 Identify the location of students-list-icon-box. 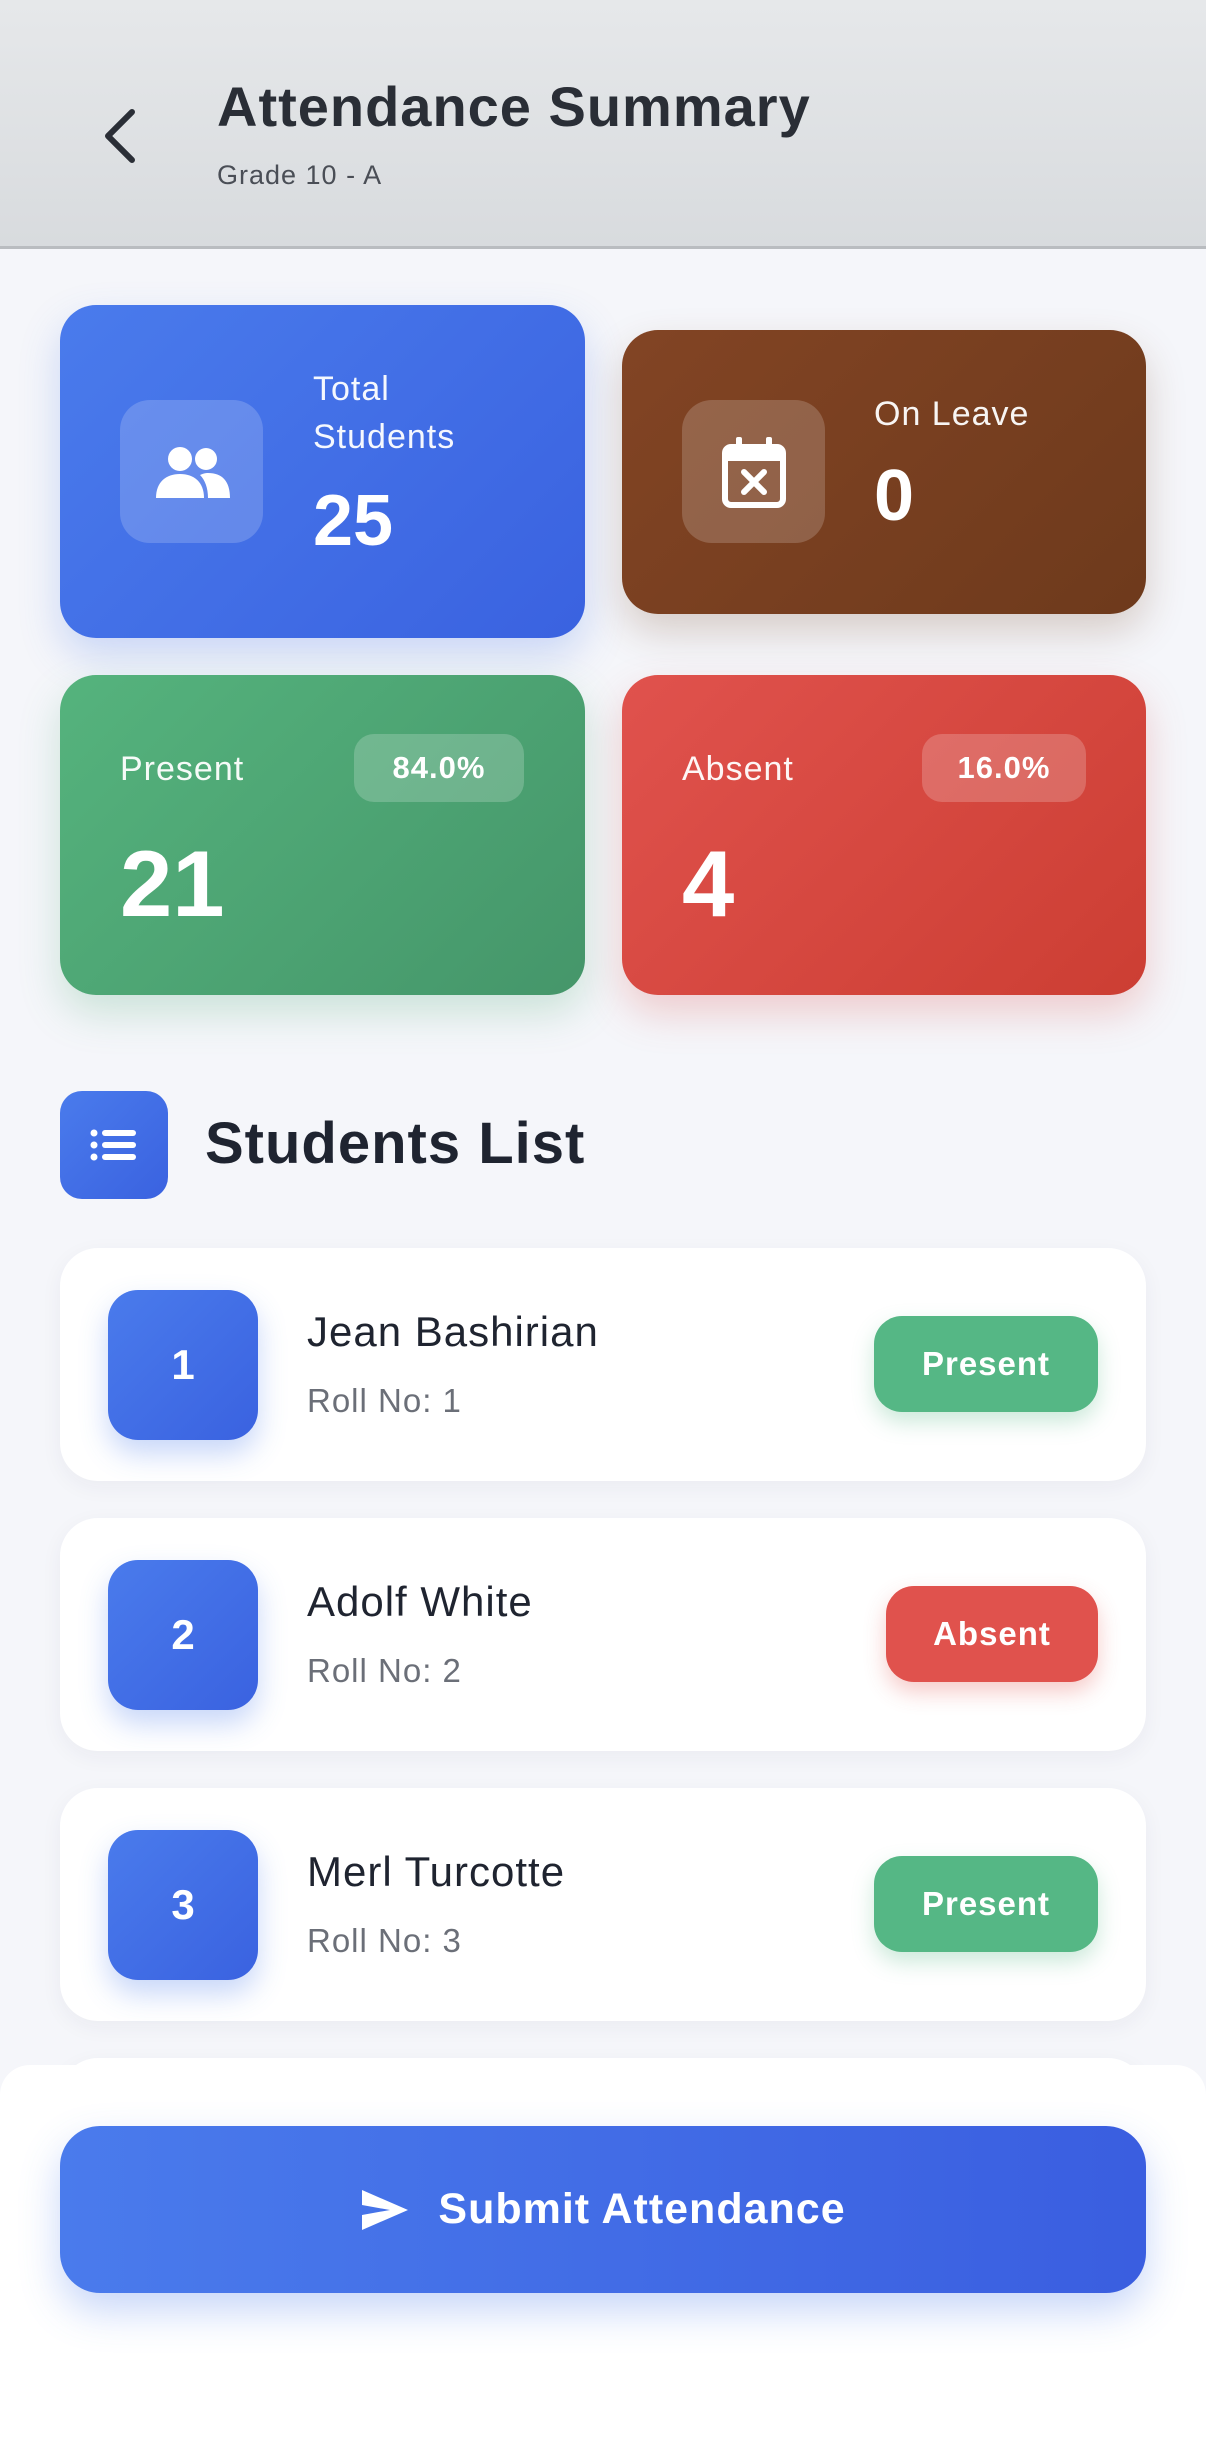
(114, 1145).